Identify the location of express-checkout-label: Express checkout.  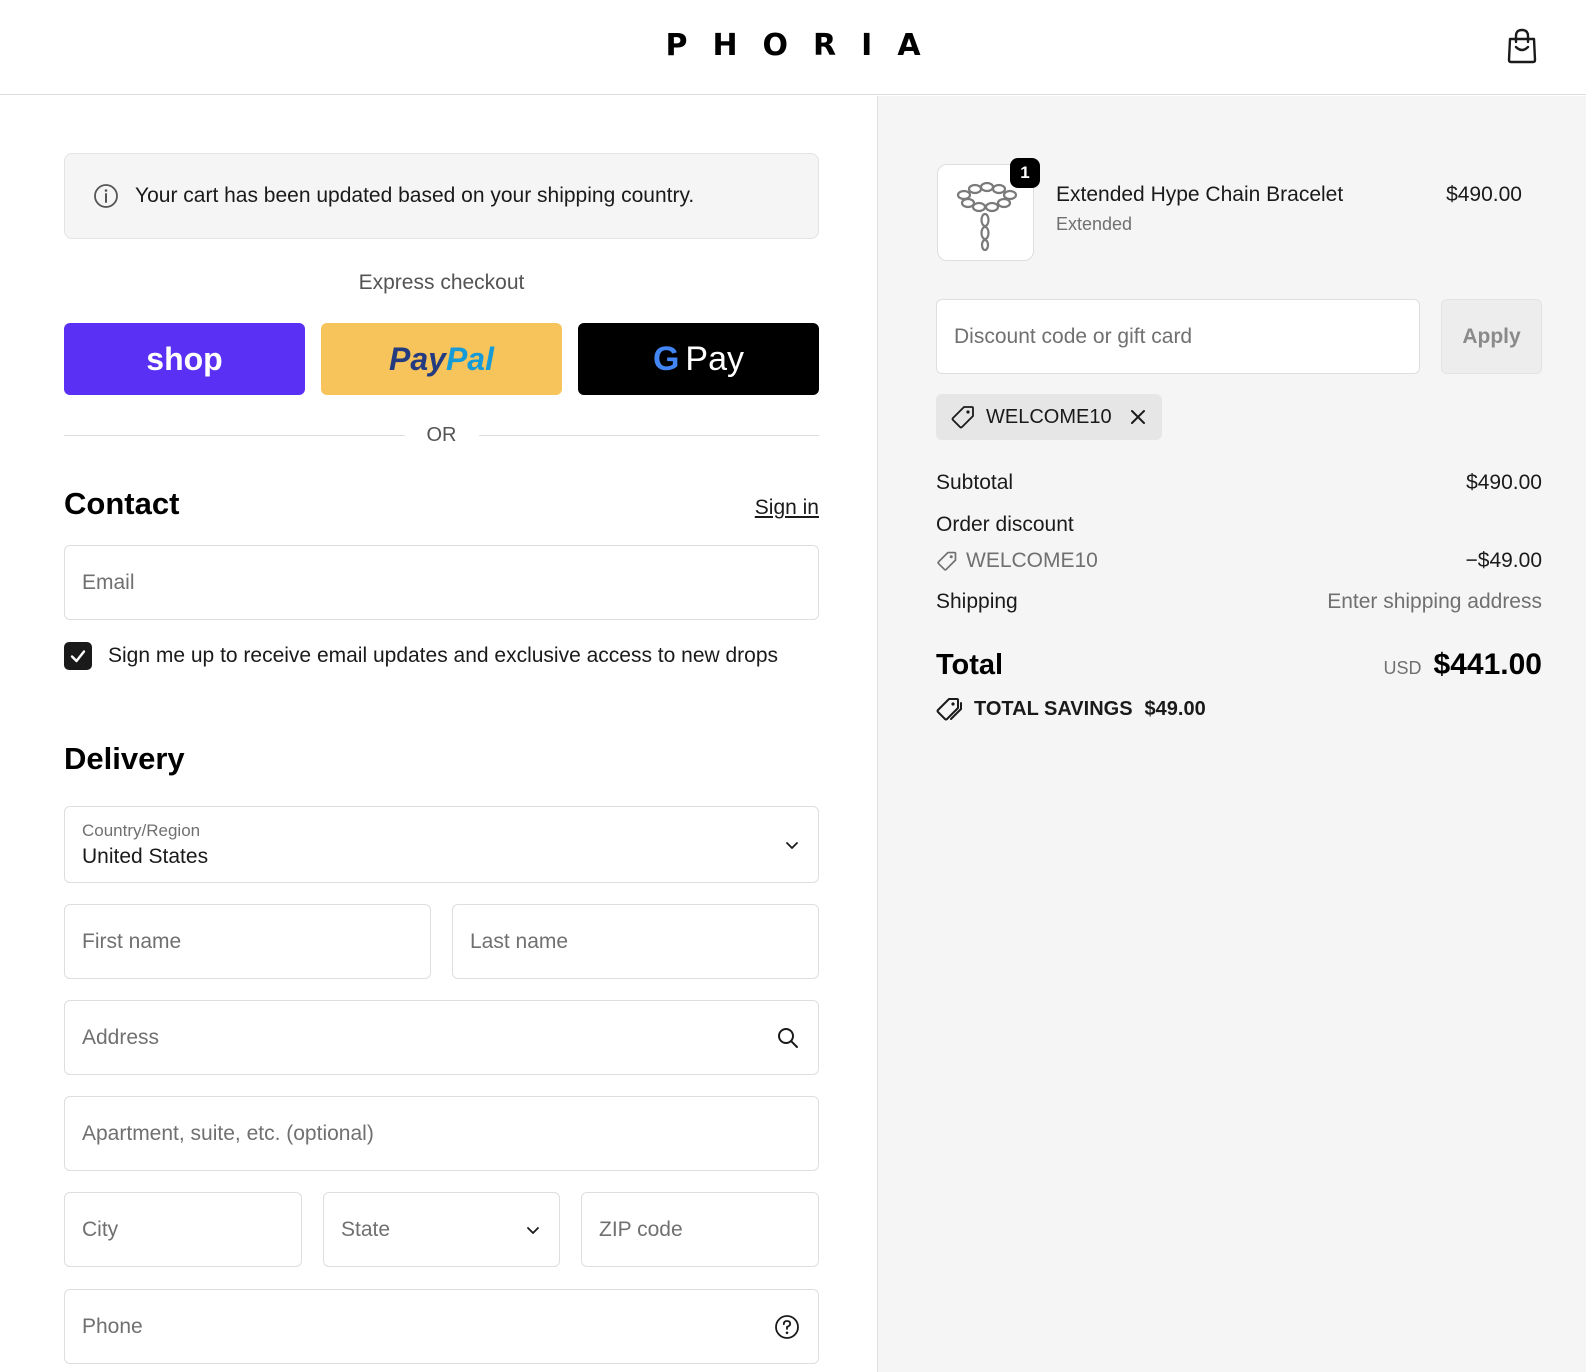
(441, 282).